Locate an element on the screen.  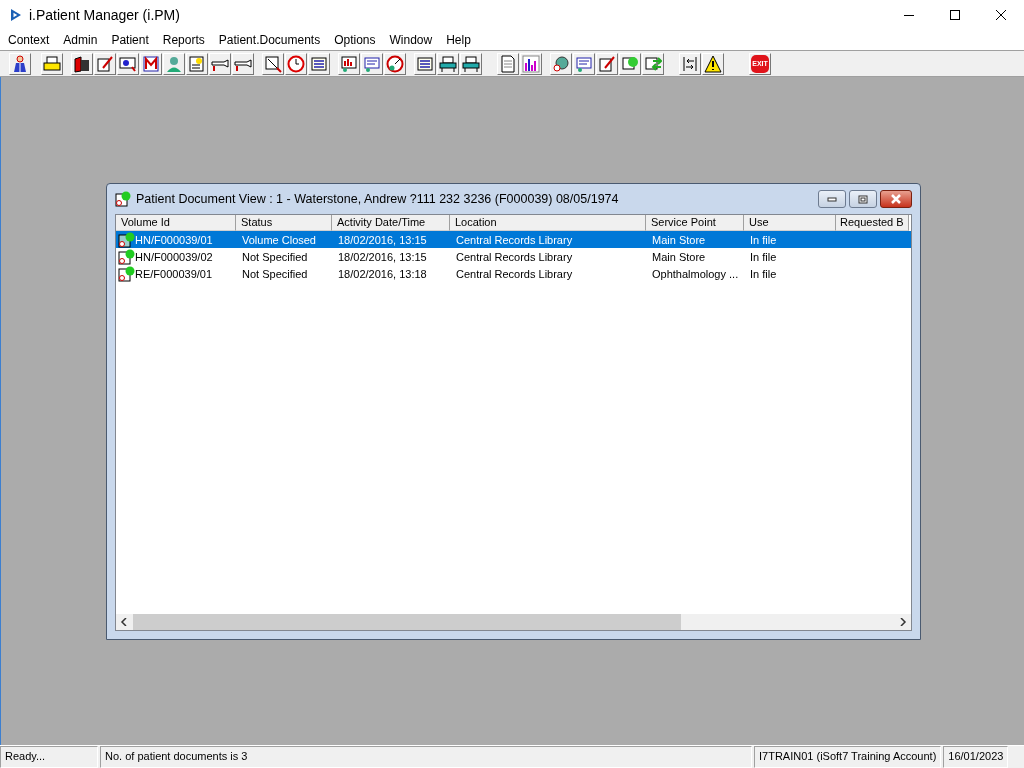
close-button is located at coordinates (896, 199).